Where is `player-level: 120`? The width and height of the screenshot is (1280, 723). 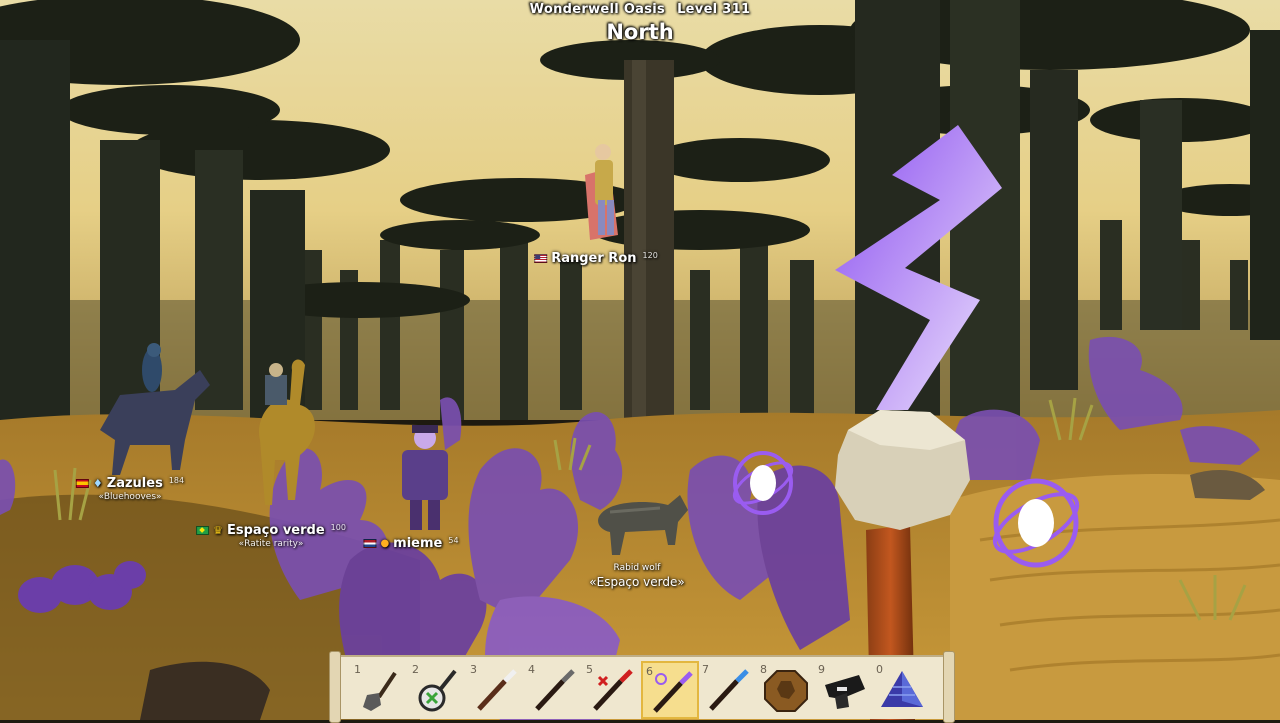
player-level: 120 is located at coordinates (650, 255).